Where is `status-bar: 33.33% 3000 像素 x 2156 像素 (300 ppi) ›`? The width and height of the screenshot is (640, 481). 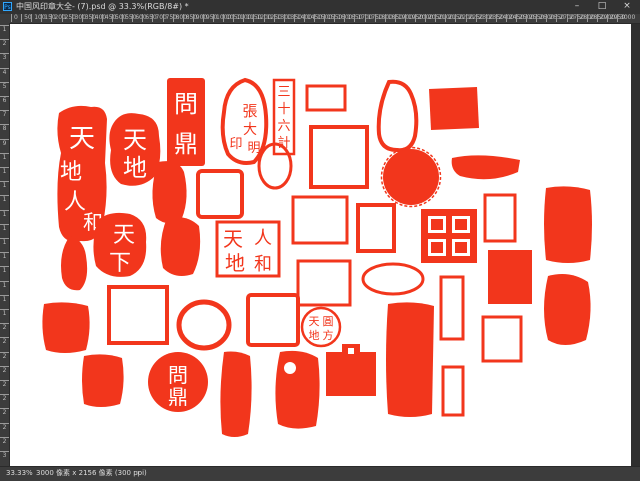
status-bar: 33.33% 3000 像素 x 2156 像素 (300 ppi) › is located at coordinates (320, 473).